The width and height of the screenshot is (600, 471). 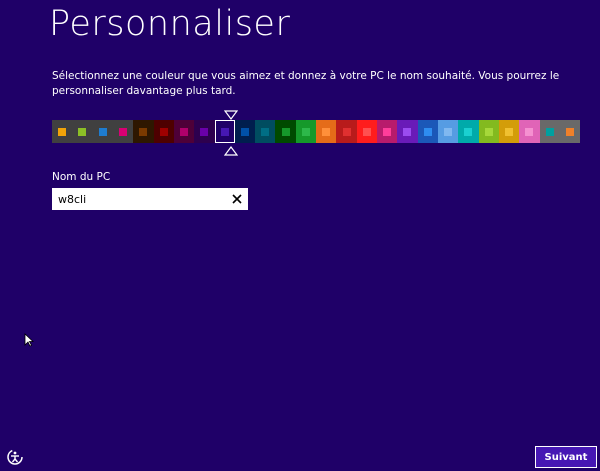 I want to click on mouse-cursor-icon, so click(x=29, y=340).